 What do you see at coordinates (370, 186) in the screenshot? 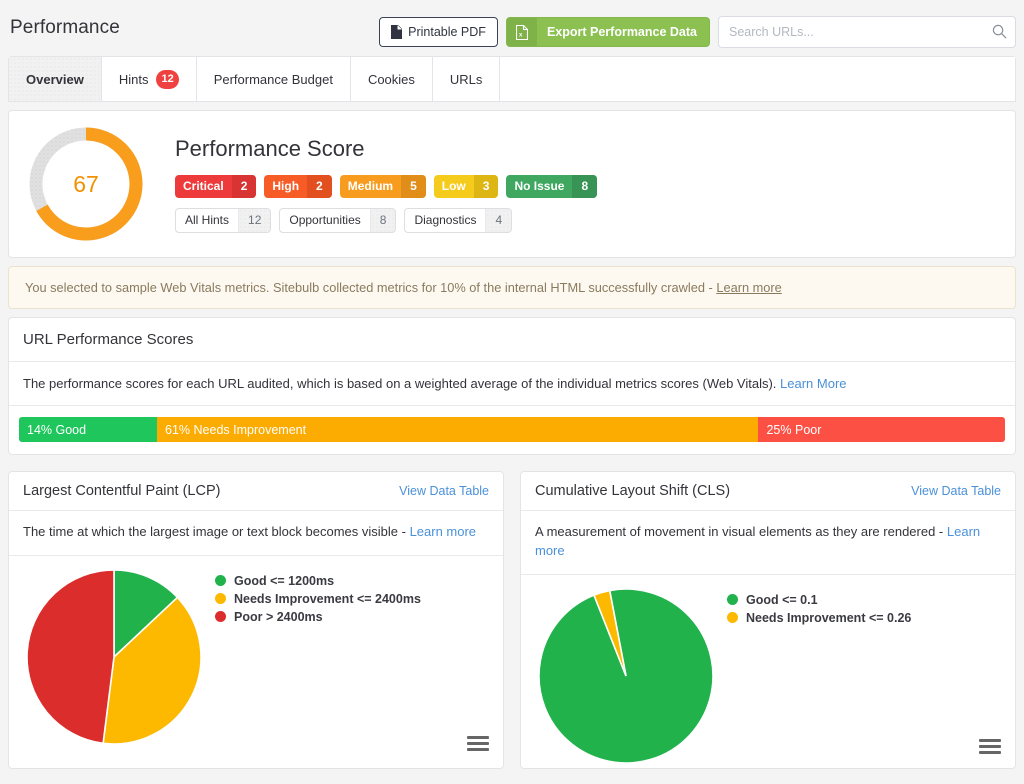
I see `badge-medium-label: Medium` at bounding box center [370, 186].